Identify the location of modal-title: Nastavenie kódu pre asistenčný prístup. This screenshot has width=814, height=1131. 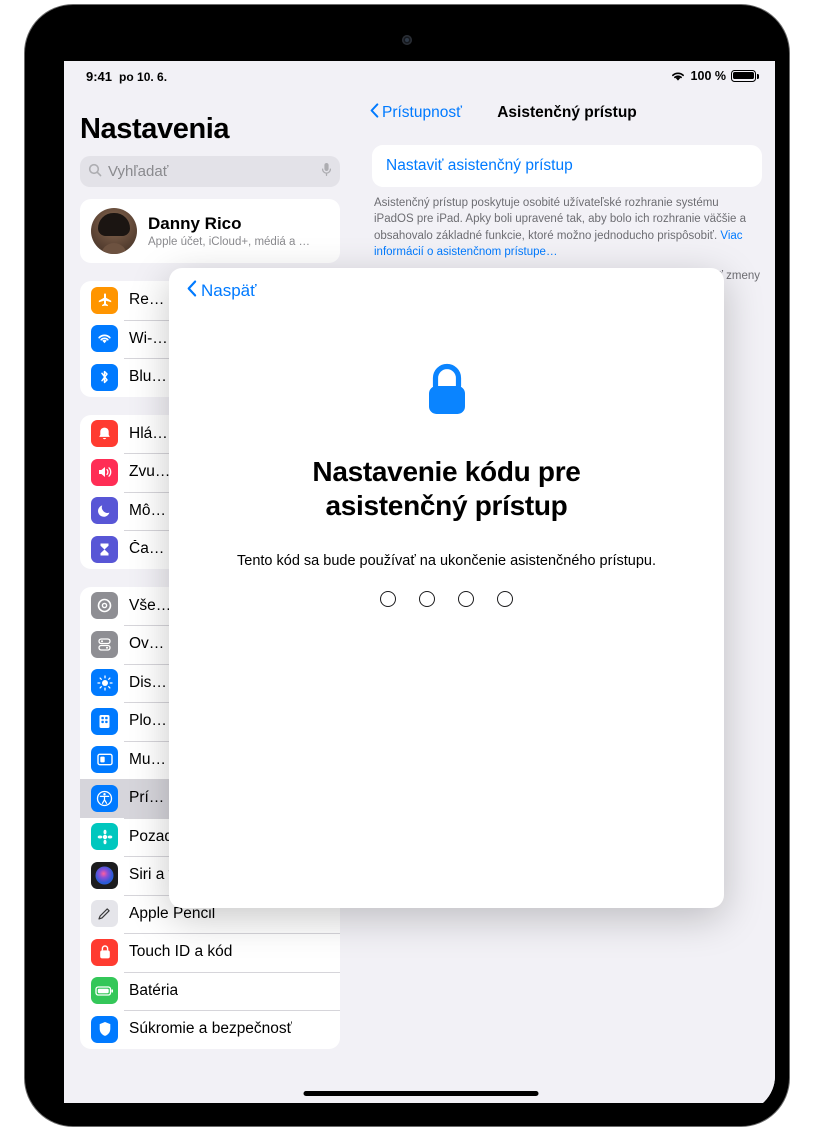
(446, 489).